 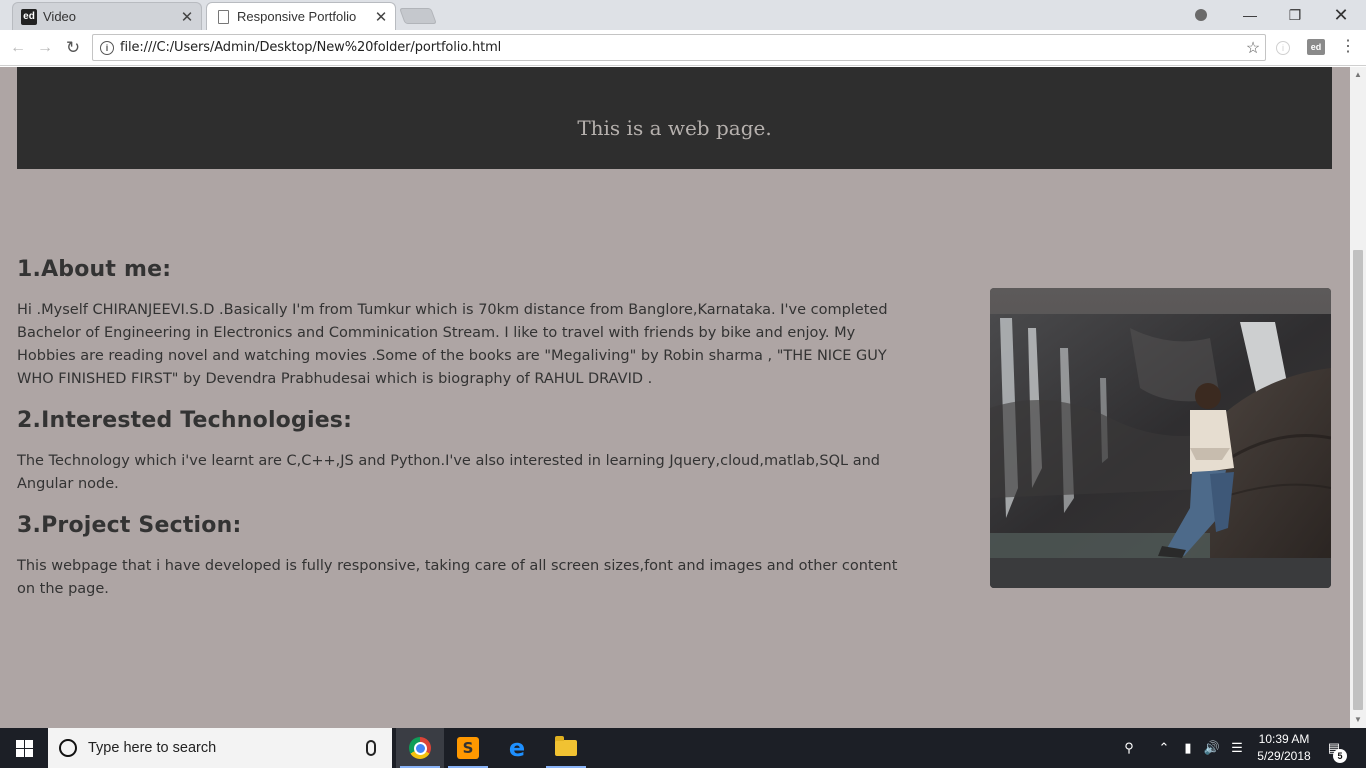 What do you see at coordinates (1250, 15) in the screenshot?
I see `minimize-button: —` at bounding box center [1250, 15].